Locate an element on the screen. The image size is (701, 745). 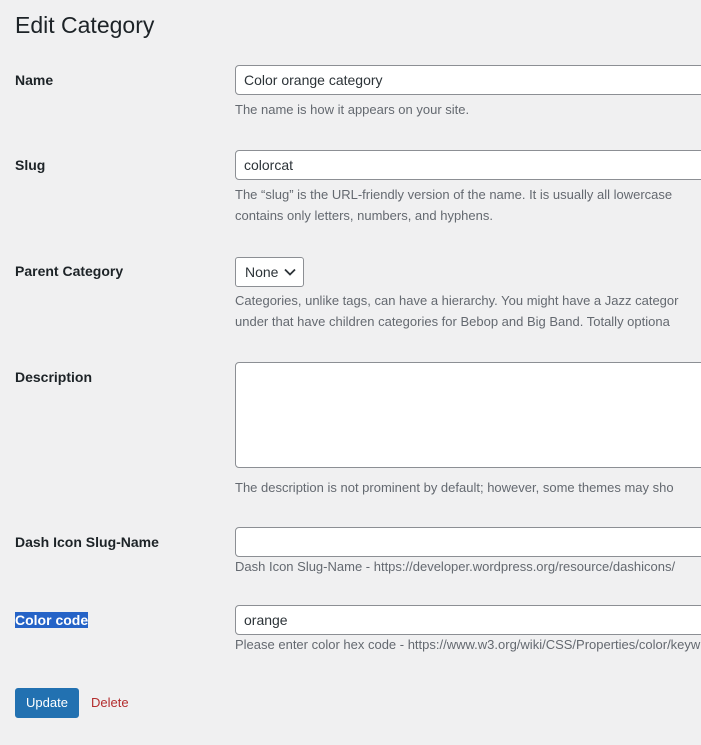
name-input is located at coordinates (468, 80).